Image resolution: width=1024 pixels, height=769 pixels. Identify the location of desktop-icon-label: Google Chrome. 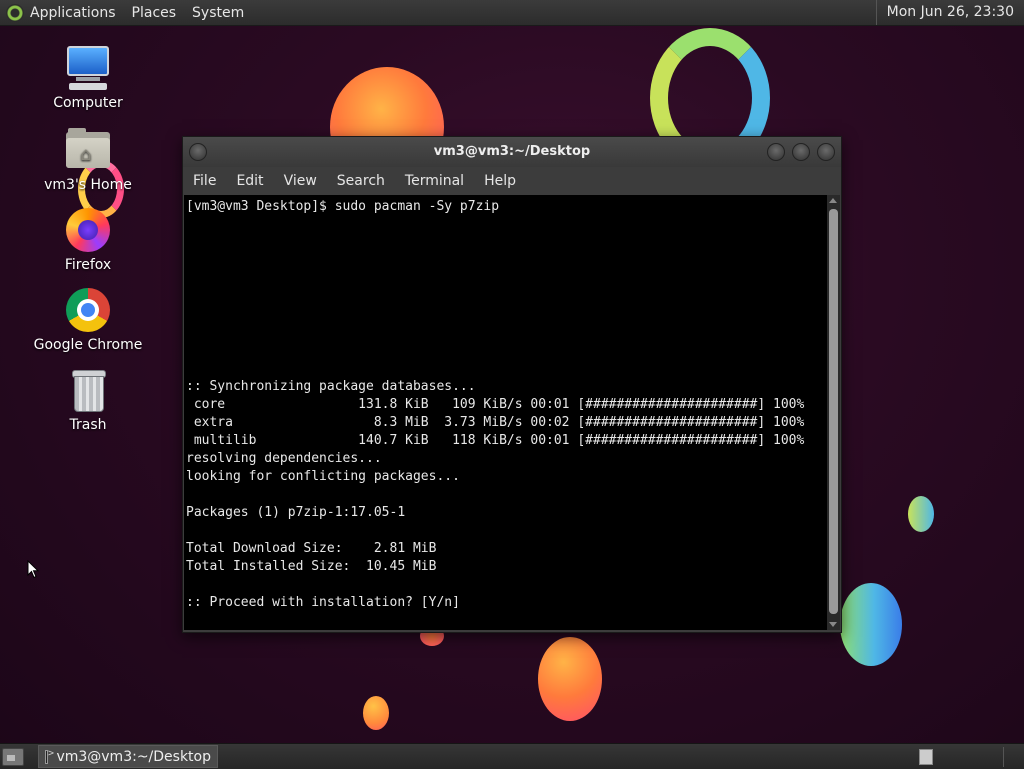
(88, 345).